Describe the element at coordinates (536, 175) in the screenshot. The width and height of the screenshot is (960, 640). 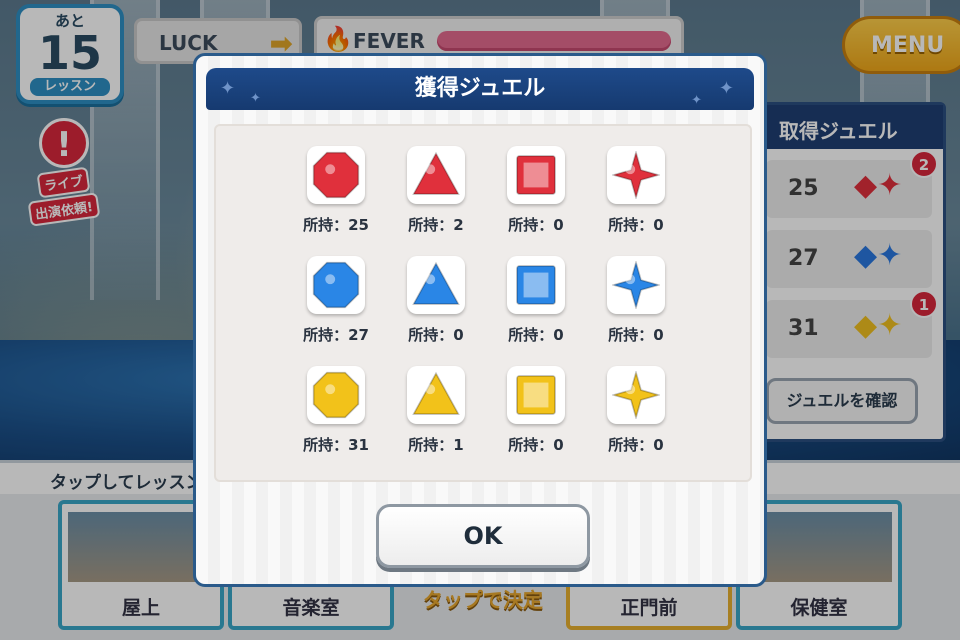
I see `red-square-jewel-icon` at that location.